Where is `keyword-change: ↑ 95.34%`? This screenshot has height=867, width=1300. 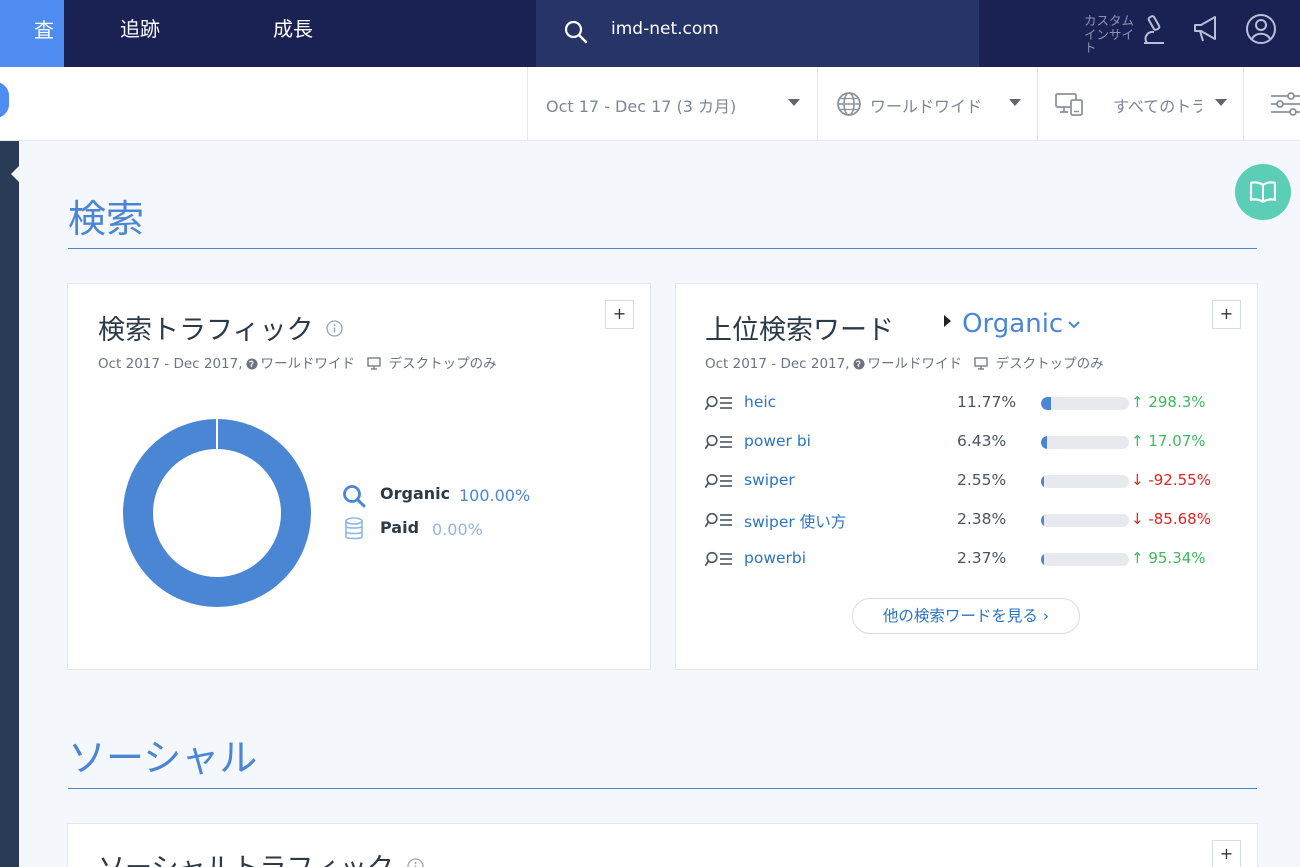
keyword-change: ↑ 95.34% is located at coordinates (1168, 558).